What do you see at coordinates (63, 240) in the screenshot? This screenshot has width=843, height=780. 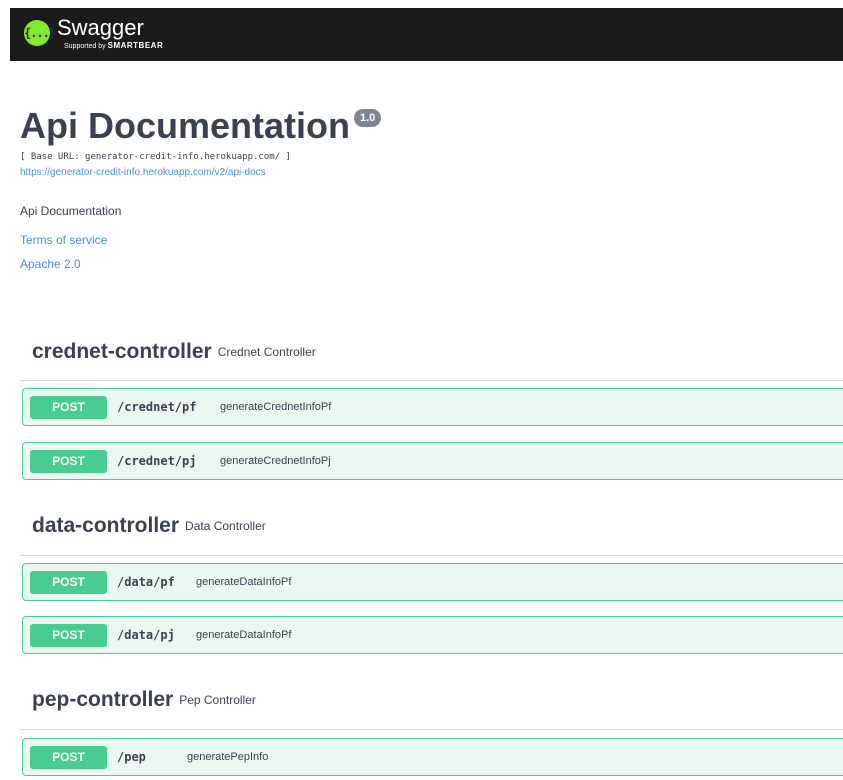 I see `terms-of-service-link: Terms of service` at bounding box center [63, 240].